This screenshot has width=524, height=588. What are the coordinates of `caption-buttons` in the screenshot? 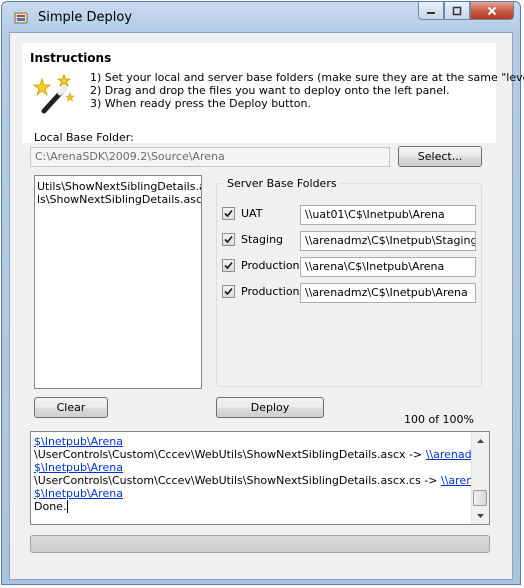 It's located at (466, 12).